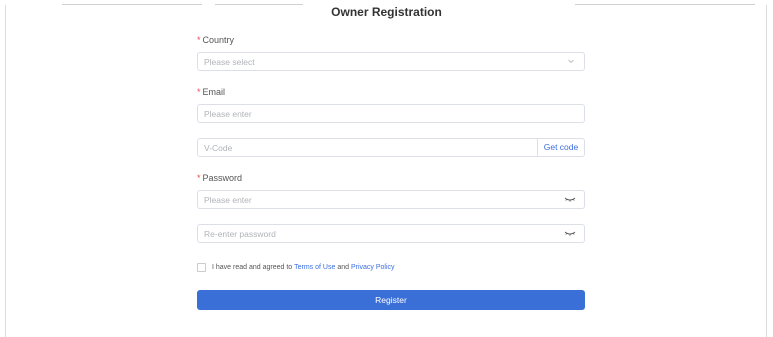 The image size is (773, 337). Describe the element at coordinates (571, 61) in the screenshot. I see `chevron-down-icon` at that location.